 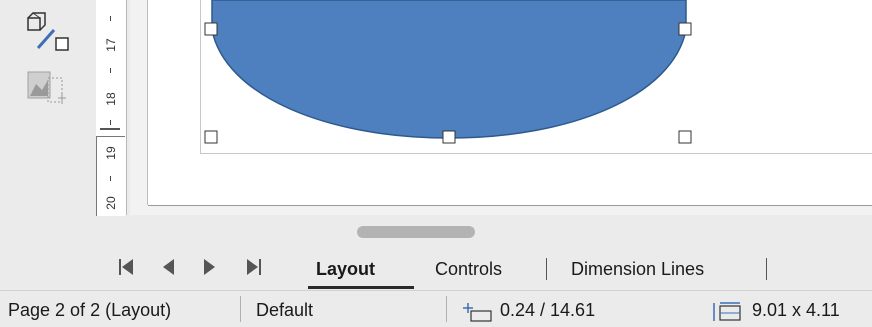 I want to click on previous-tab-button, so click(x=168, y=267).